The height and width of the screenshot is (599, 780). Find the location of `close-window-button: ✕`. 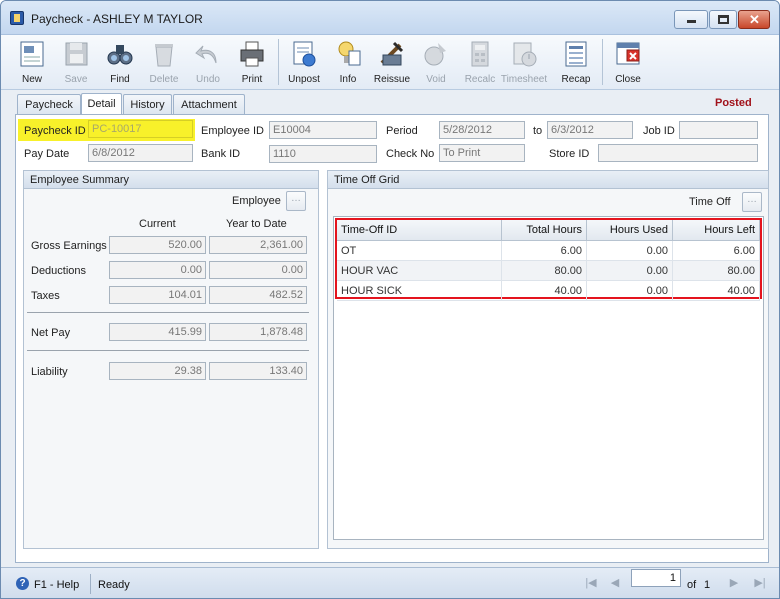

close-window-button: ✕ is located at coordinates (754, 19).